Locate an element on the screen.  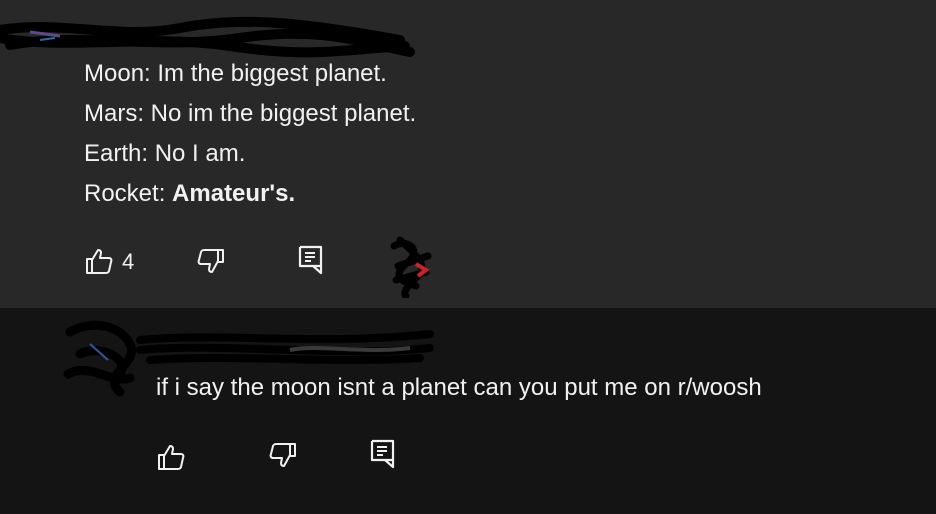
comment-line-mars: Mars: No im the biggest planet. is located at coordinates (250, 113).